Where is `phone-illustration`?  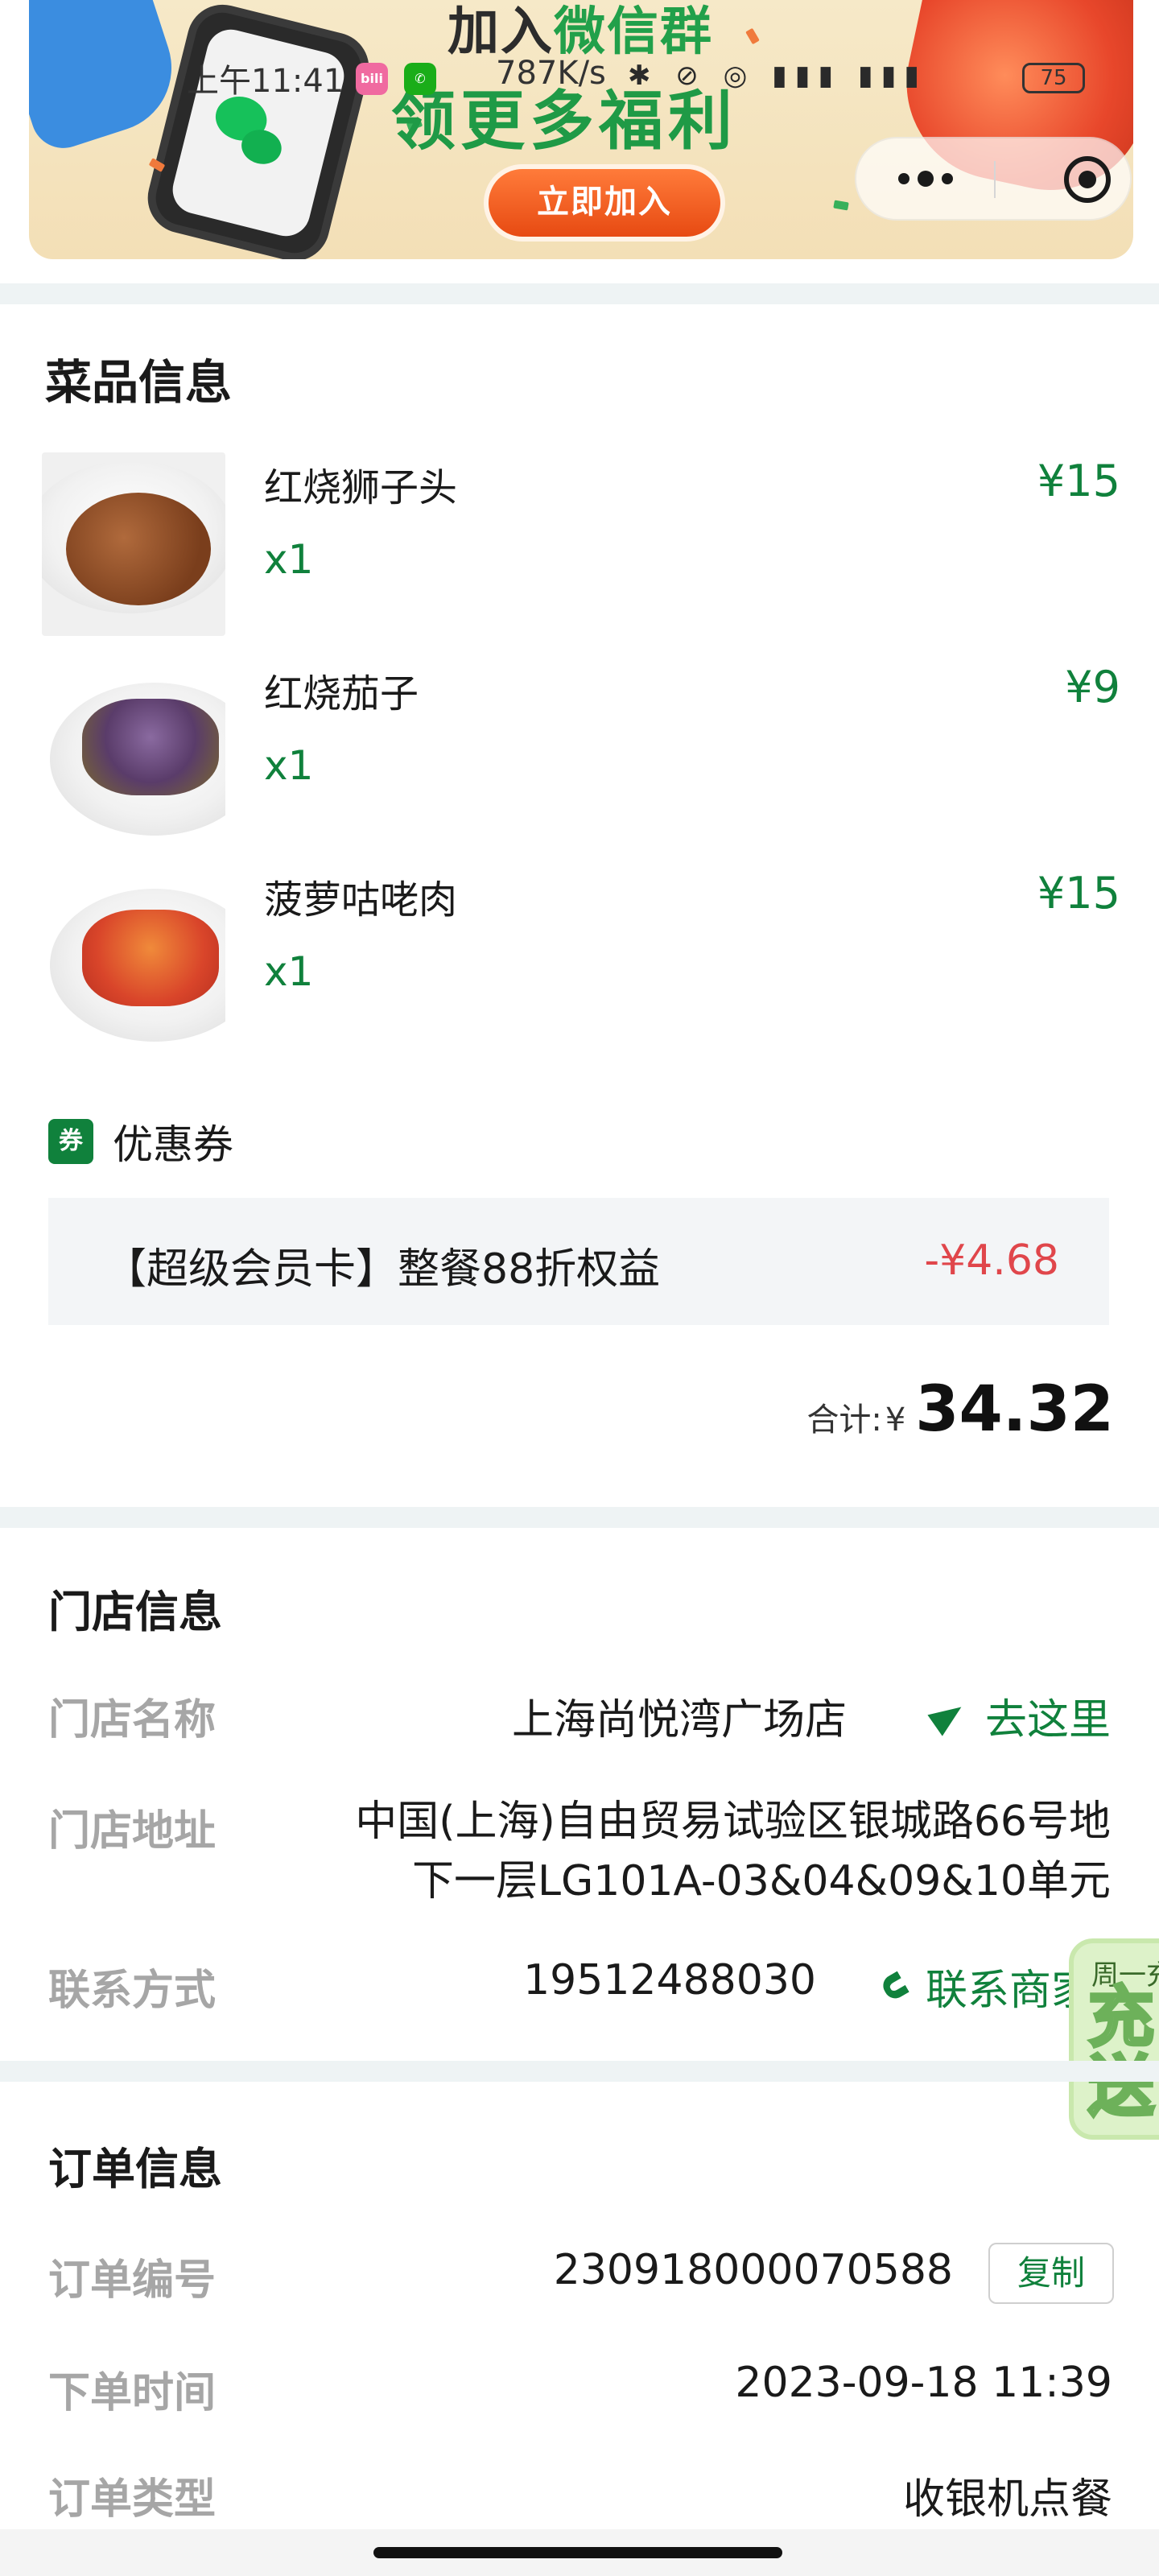 phone-illustration is located at coordinates (258, 129).